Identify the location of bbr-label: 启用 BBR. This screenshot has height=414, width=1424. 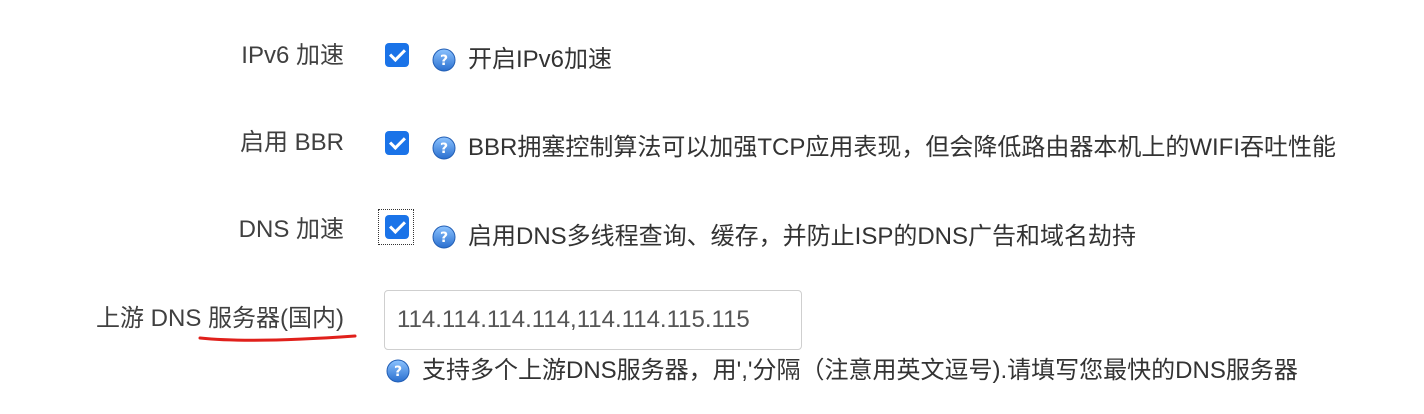
(291, 142).